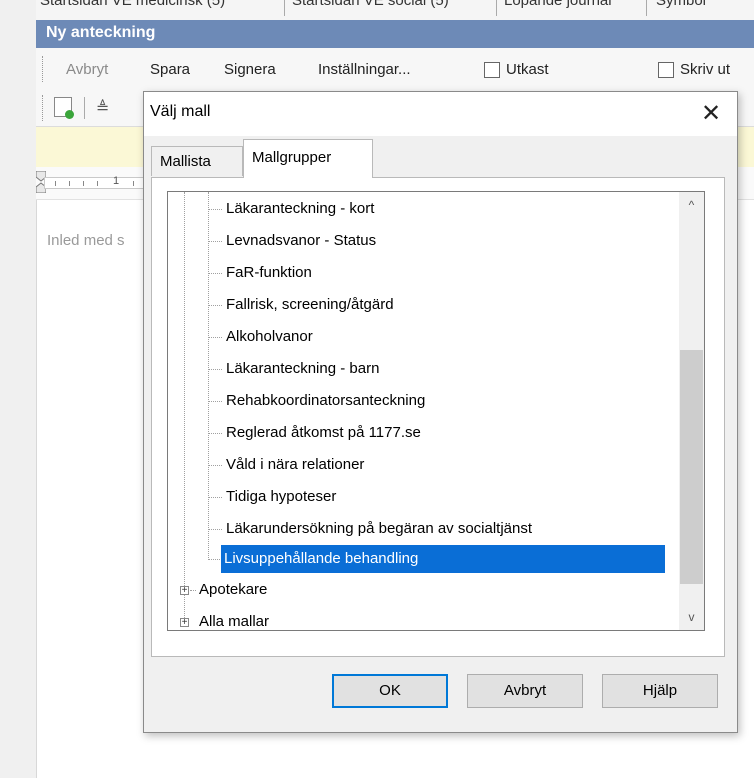  What do you see at coordinates (691, 617) in the screenshot?
I see `scroll-down-arrow-icon: v` at bounding box center [691, 617].